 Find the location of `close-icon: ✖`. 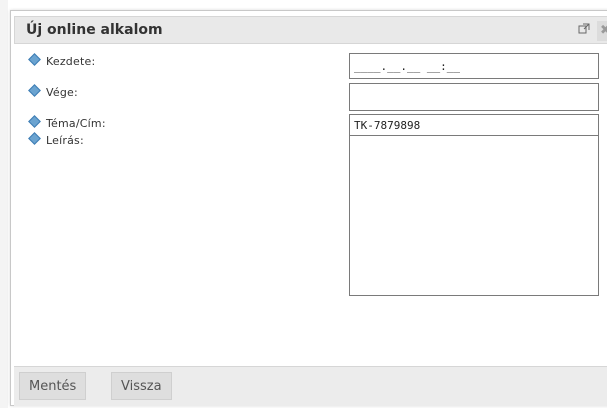

close-icon: ✖ is located at coordinates (602, 31).